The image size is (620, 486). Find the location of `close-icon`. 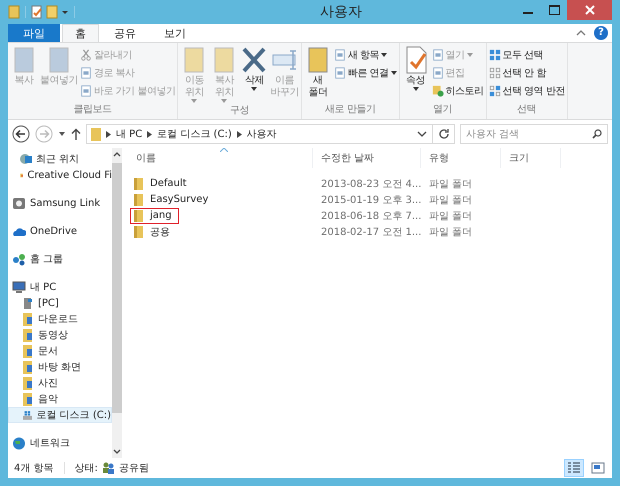

close-icon is located at coordinates (589, 10).